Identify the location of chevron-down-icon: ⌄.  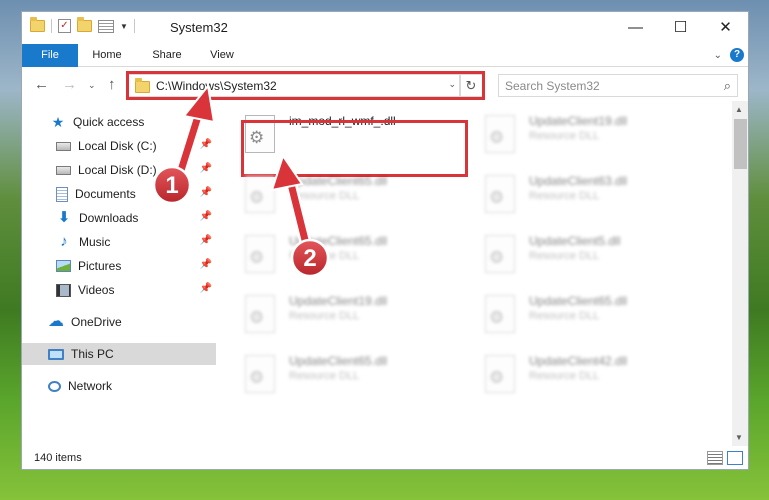
(718, 55).